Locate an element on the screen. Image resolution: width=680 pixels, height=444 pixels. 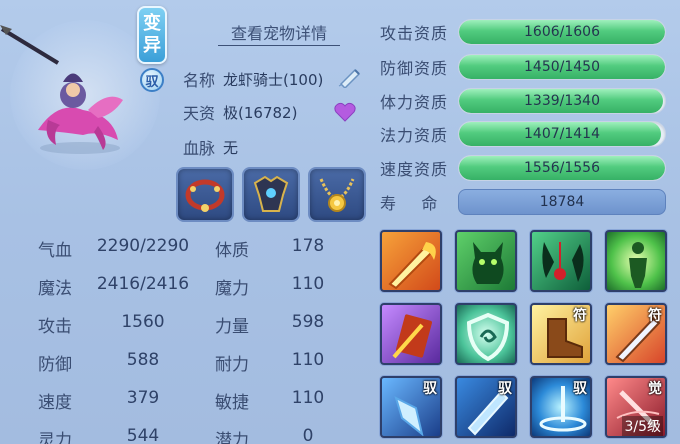
talent-value: 极(16782) is located at coordinates (260, 112).